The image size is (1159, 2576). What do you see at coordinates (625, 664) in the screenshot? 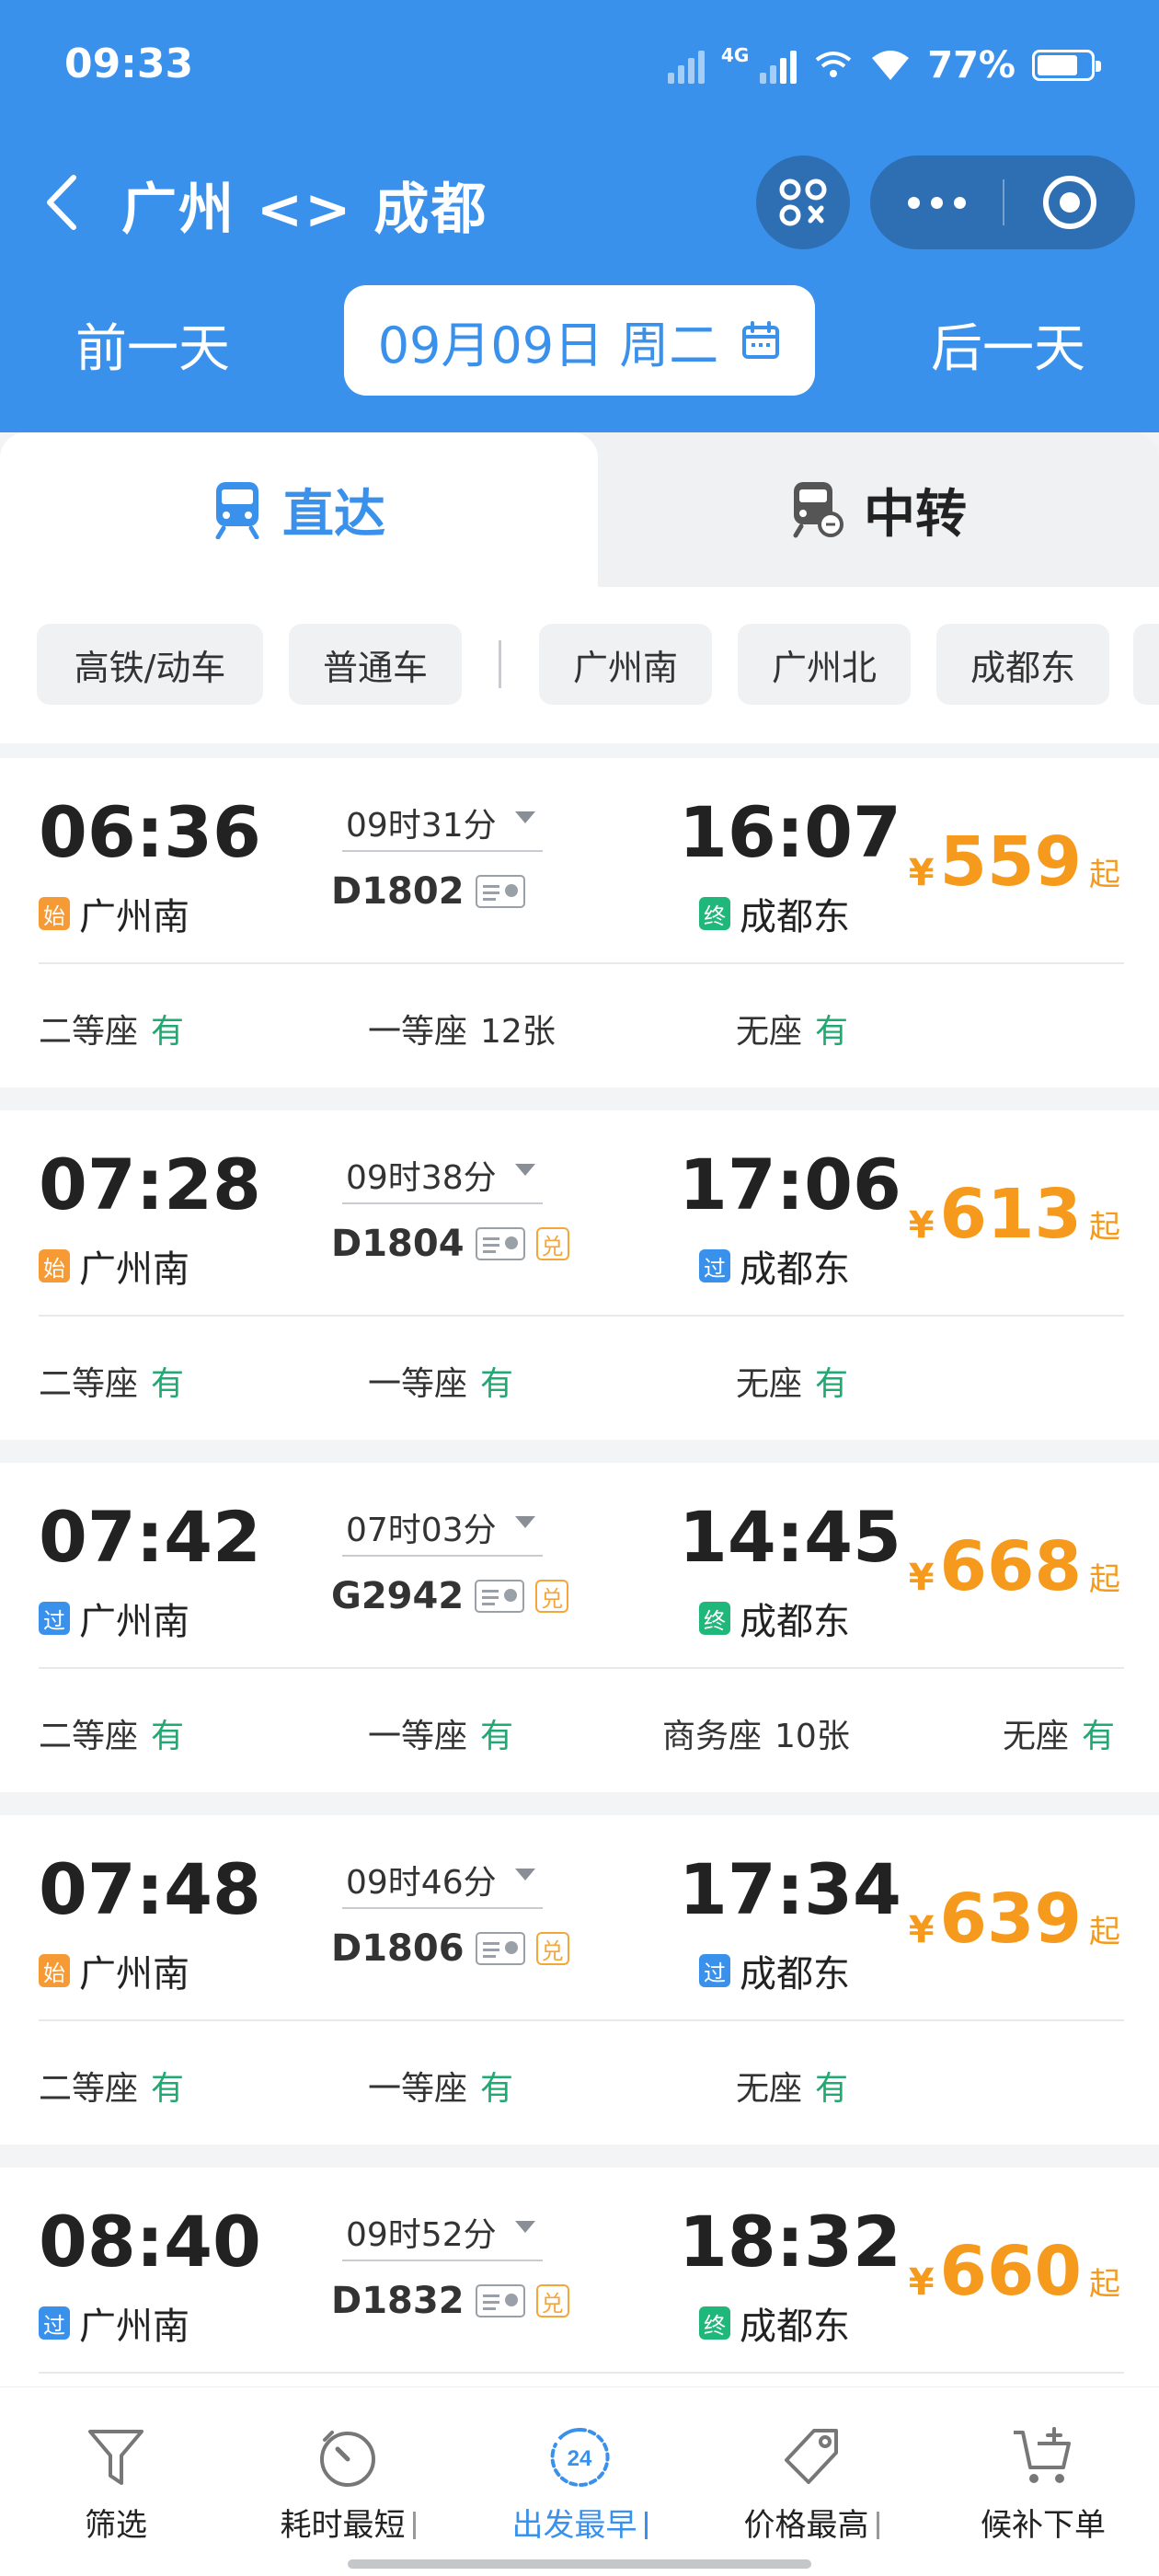
I see `chip-station-guangzhou-south: 广州南` at bounding box center [625, 664].